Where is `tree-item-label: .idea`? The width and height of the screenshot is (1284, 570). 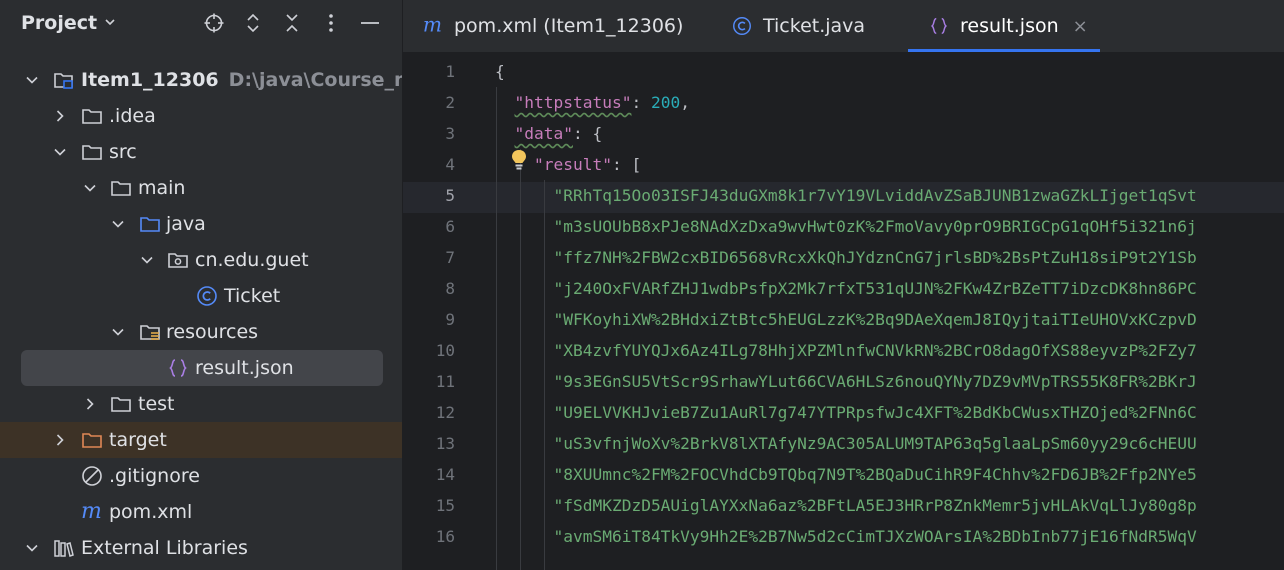 tree-item-label: .idea is located at coordinates (132, 116).